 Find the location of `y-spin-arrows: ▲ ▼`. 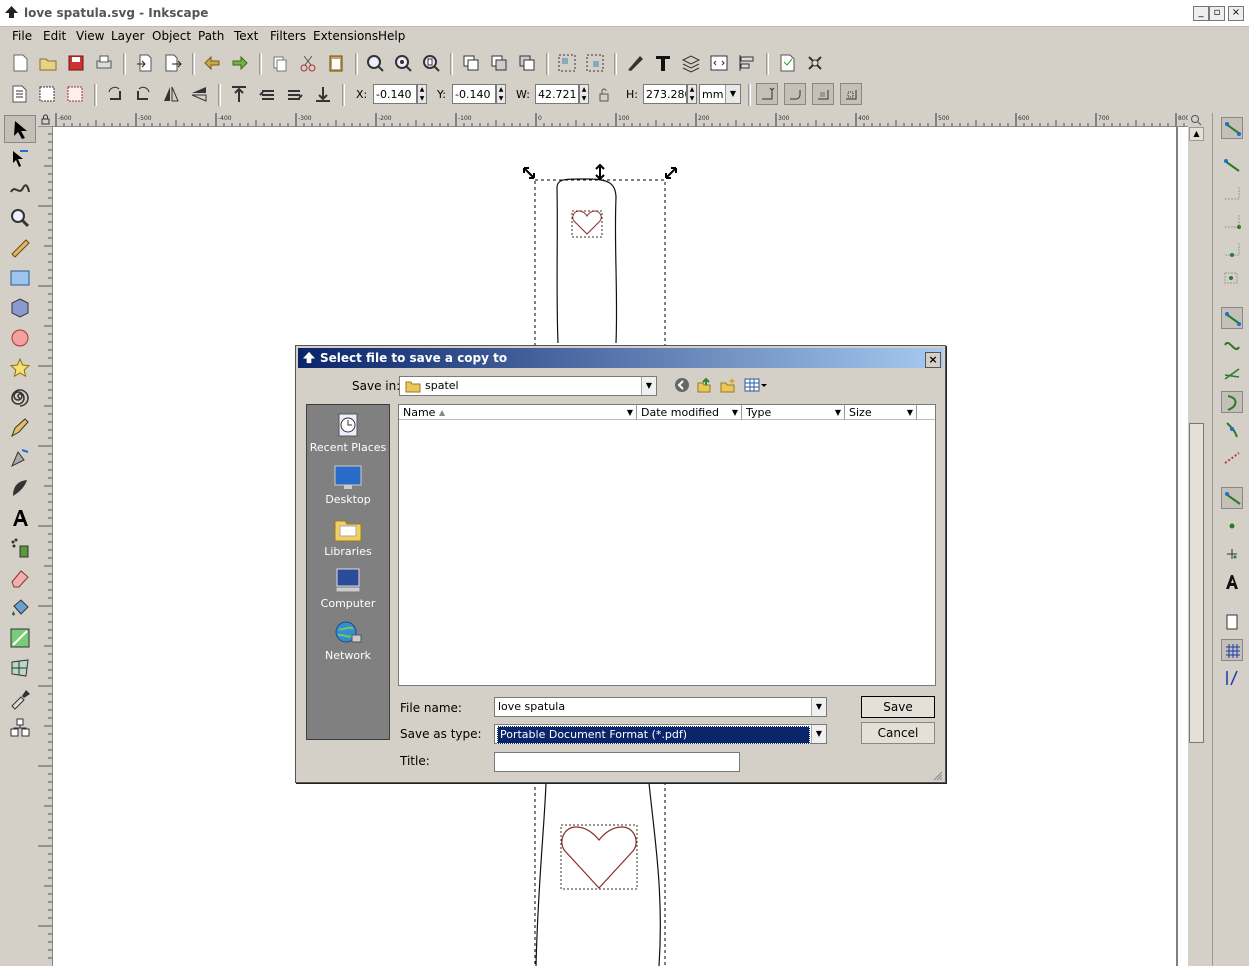

y-spin-arrows: ▲ ▼ is located at coordinates (501, 94).